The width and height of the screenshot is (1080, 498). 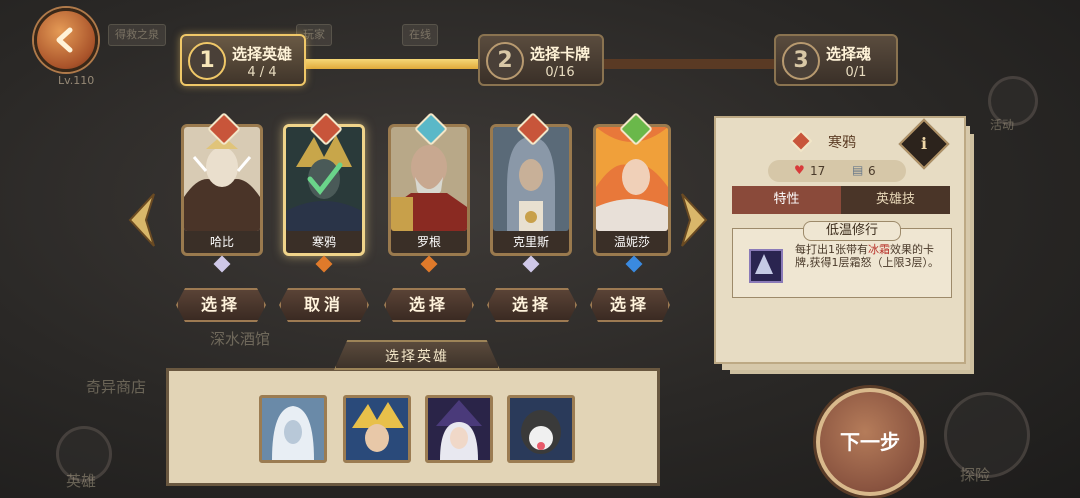 What do you see at coordinates (207, 61) in the screenshot?
I see `step-number: 1` at bounding box center [207, 61].